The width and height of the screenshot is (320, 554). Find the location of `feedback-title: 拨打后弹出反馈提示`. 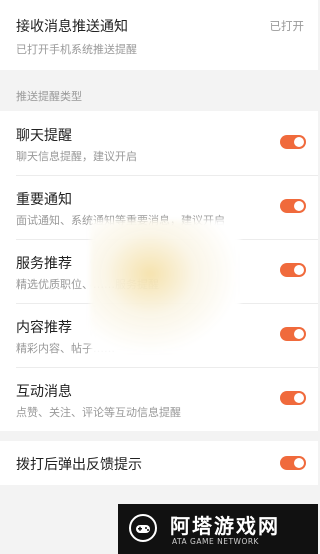

feedback-title: 拨打后弹出反馈提示 is located at coordinates (79, 465).